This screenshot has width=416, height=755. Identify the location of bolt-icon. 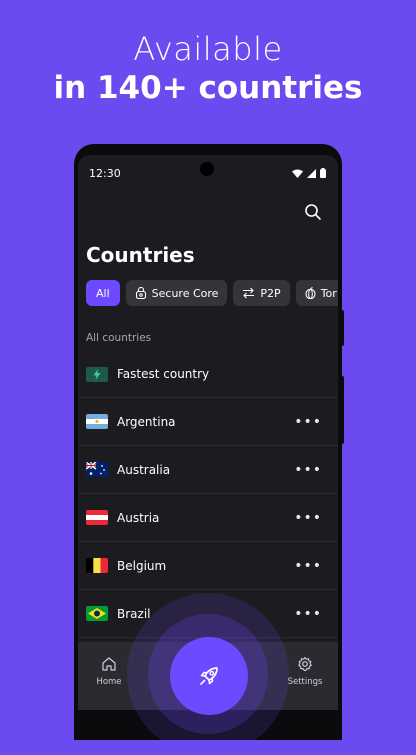
(97, 374).